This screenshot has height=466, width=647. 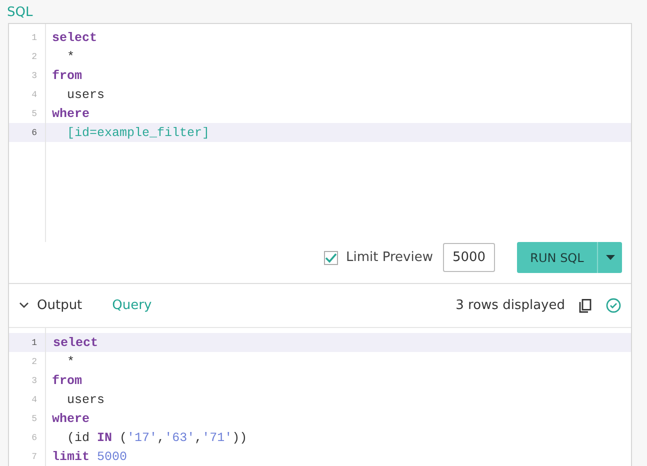 I want to click on dropdown-button, so click(x=609, y=258).